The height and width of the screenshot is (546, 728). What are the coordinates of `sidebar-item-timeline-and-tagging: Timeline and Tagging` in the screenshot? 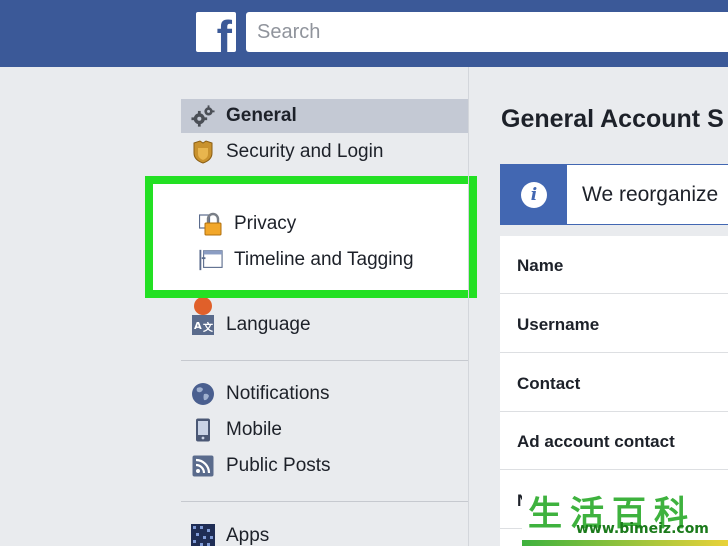 It's located at (332, 260).